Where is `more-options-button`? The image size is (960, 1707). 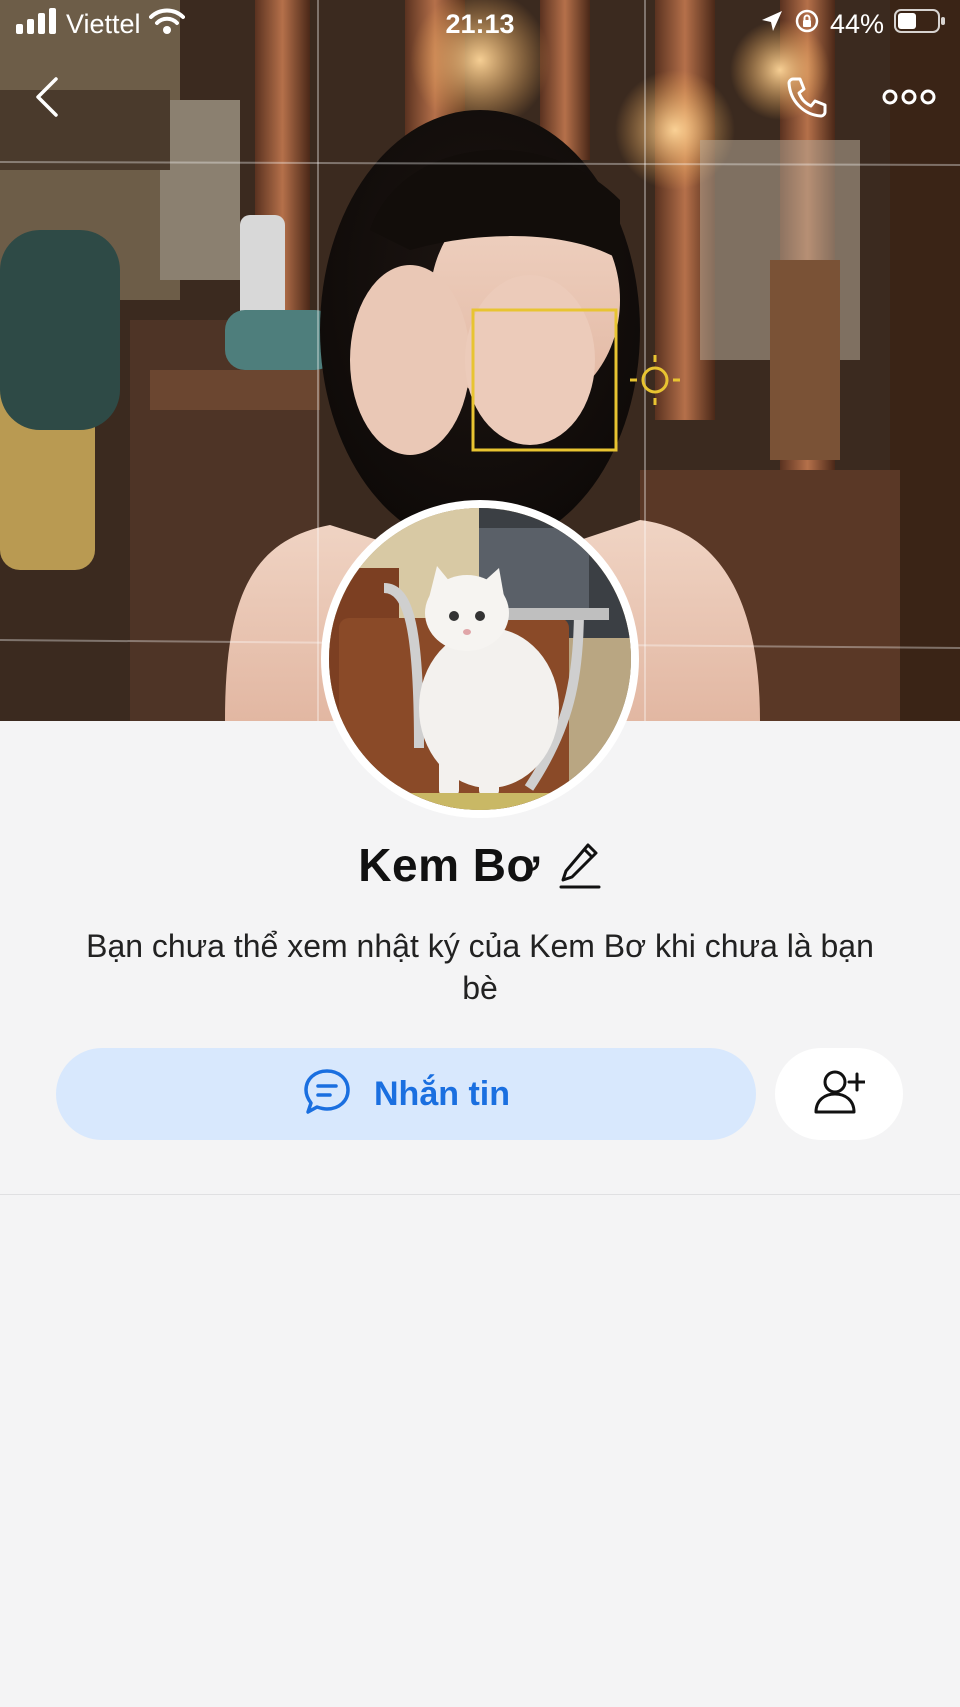 more-options-button is located at coordinates (909, 99).